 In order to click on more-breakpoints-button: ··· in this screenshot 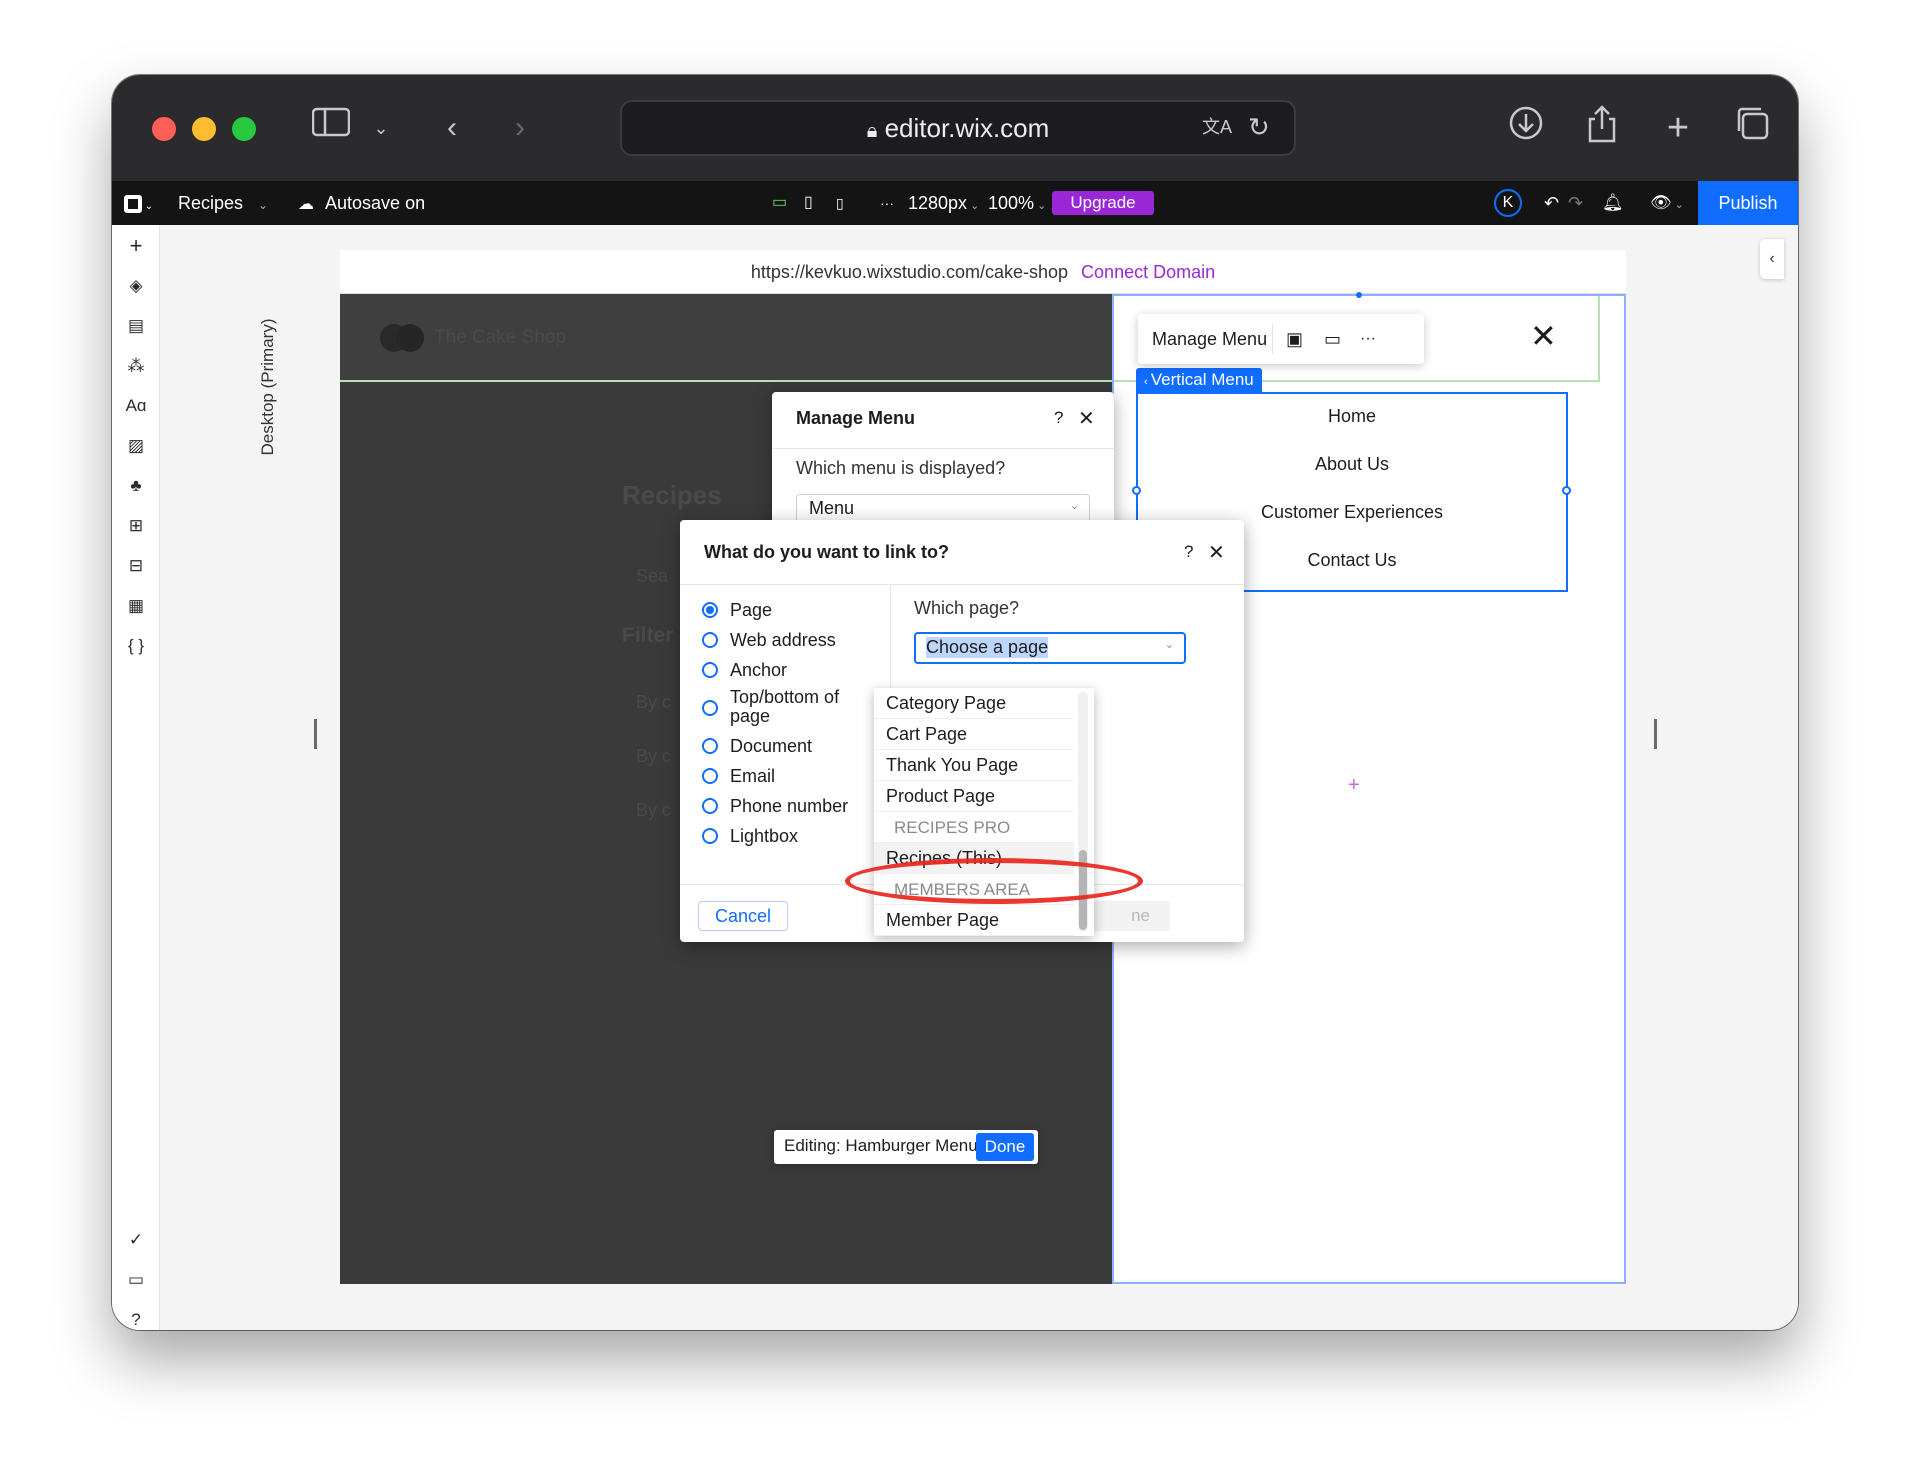, I will do `click(887, 203)`.